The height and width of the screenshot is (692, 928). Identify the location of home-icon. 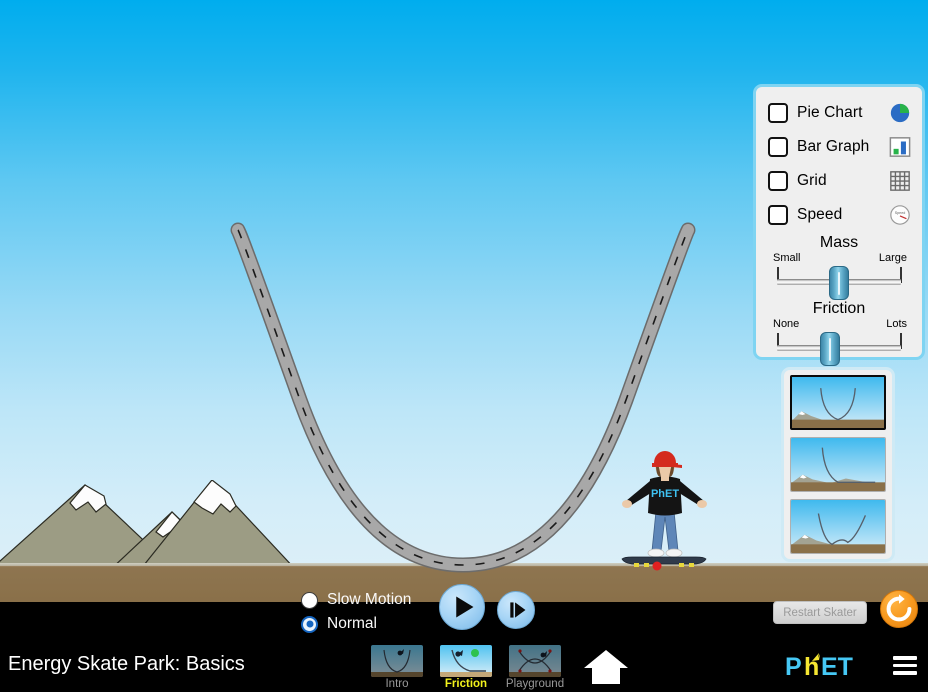
(606, 667).